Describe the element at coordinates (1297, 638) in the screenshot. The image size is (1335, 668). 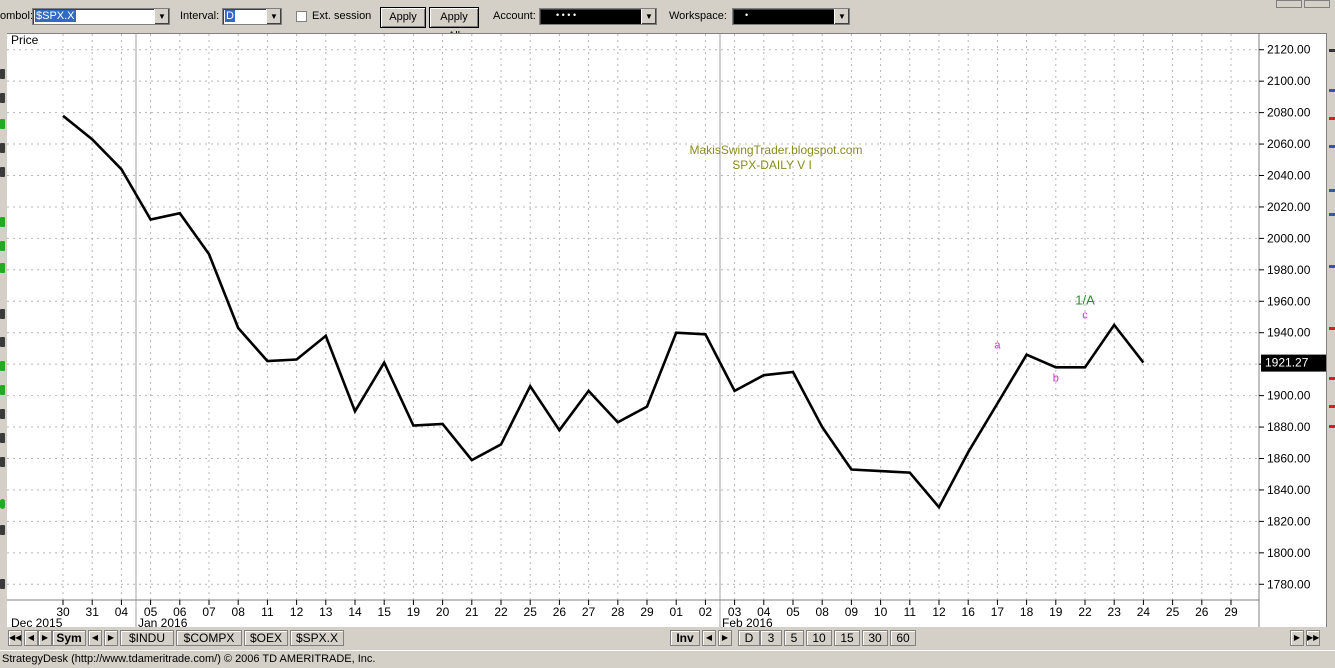
I see `scroll-left-icon: ▶` at that location.